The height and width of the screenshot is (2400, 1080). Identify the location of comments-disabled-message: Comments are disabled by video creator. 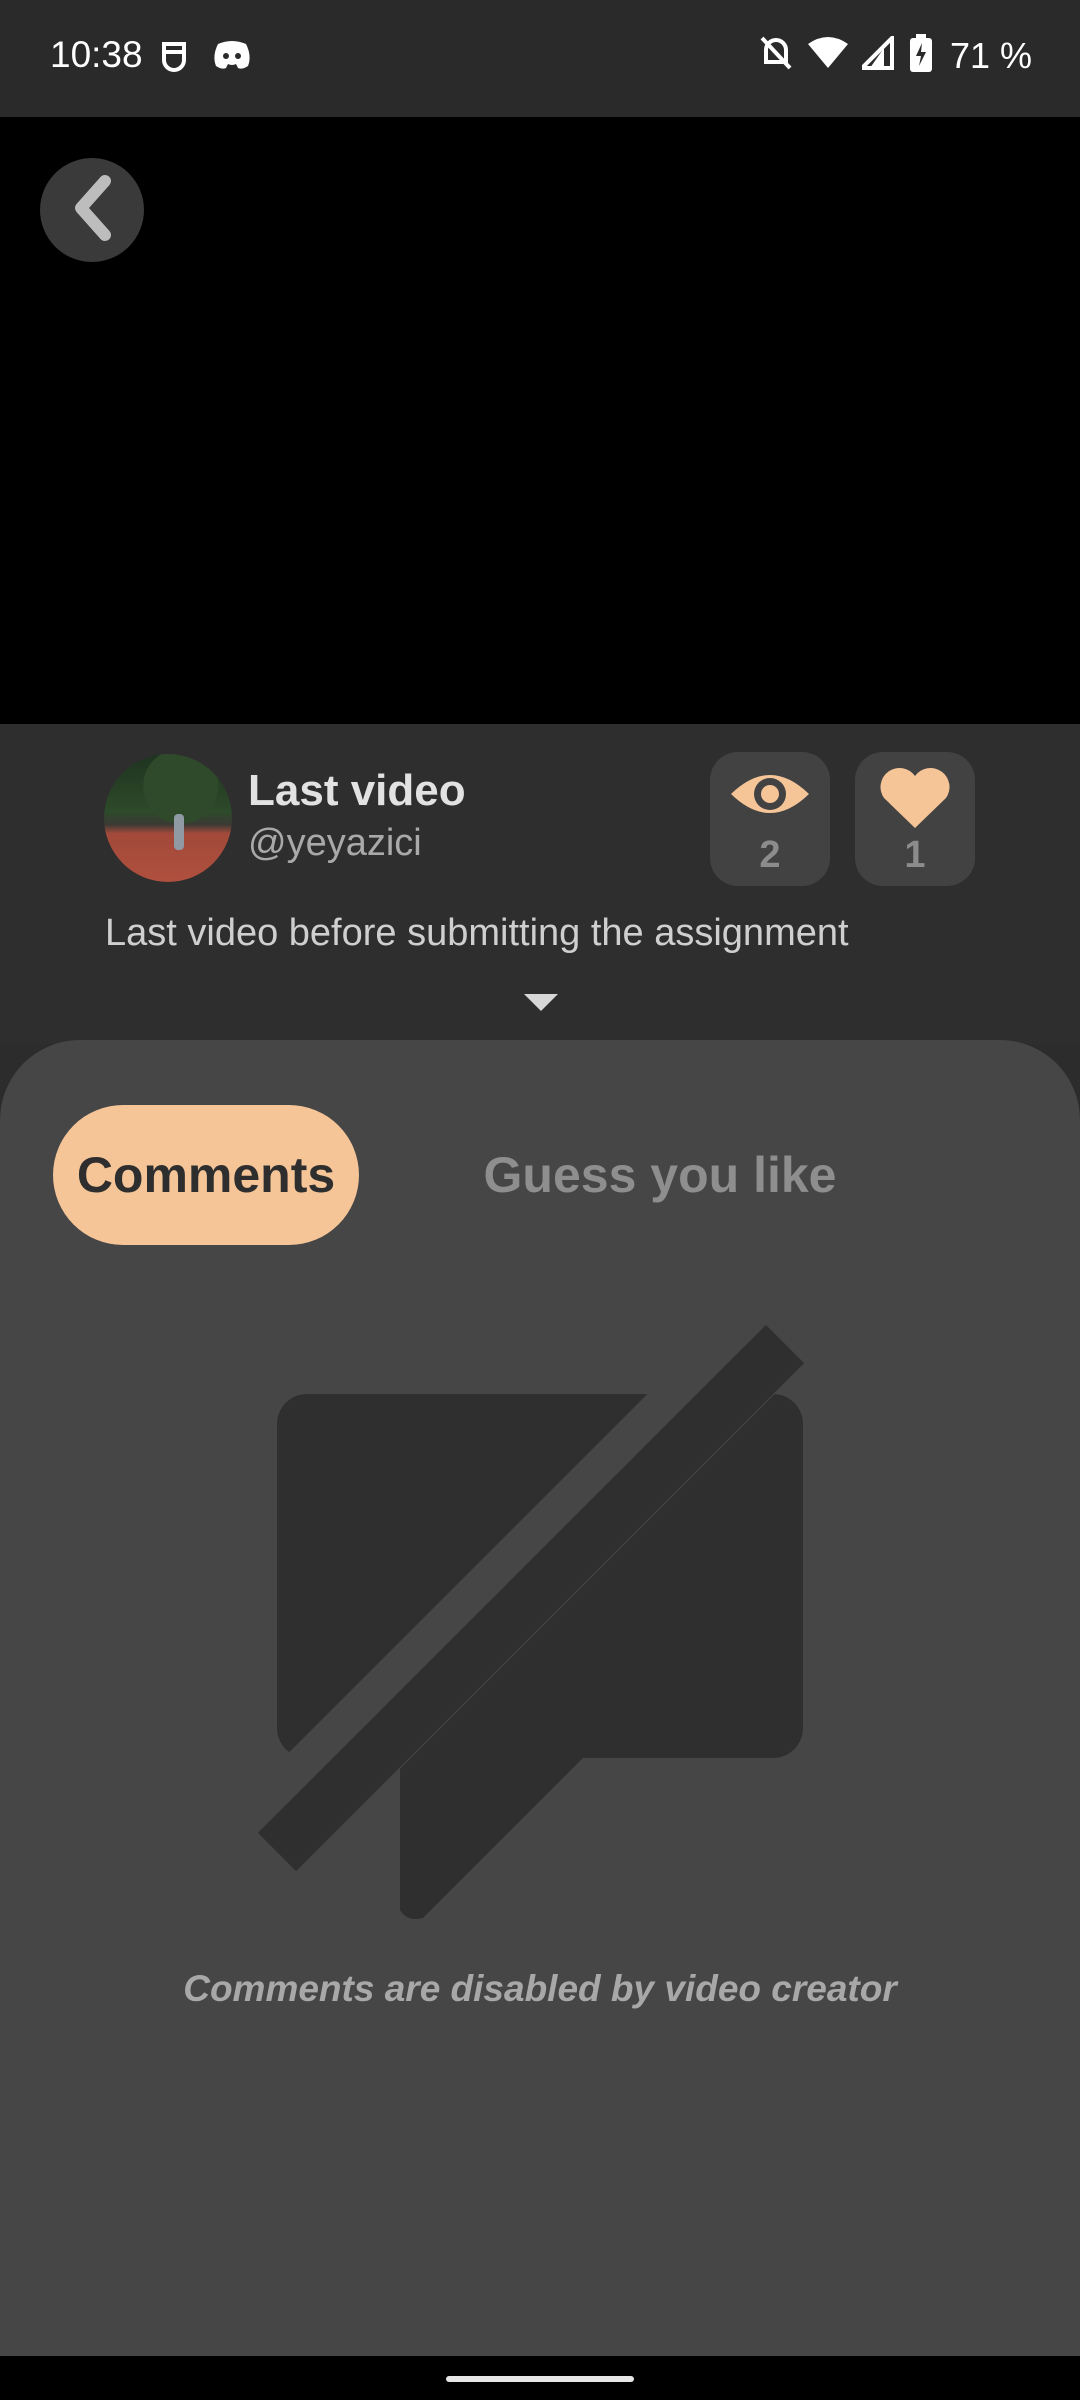
(540, 1988).